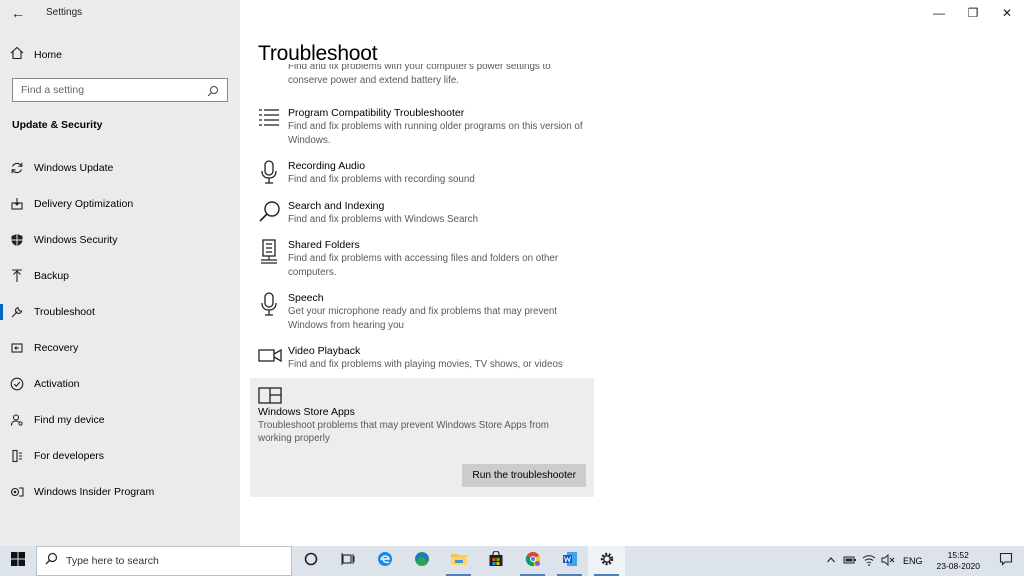 The height and width of the screenshot is (576, 1024). I want to click on show-hidden-icons-button, so click(830, 561).